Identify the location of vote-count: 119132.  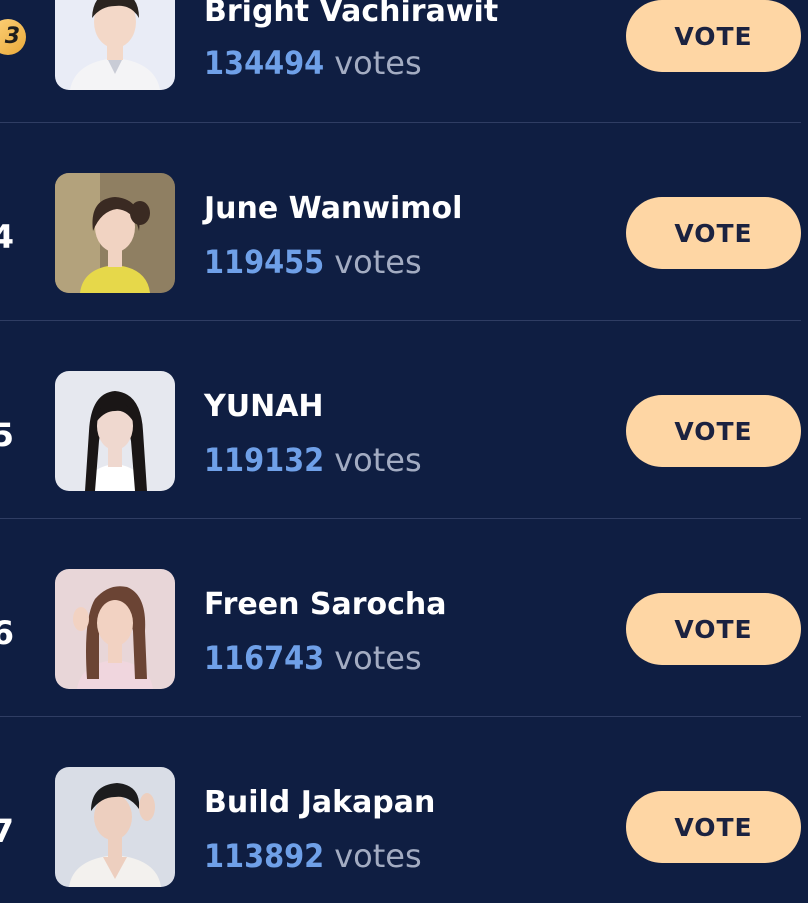
(264, 460).